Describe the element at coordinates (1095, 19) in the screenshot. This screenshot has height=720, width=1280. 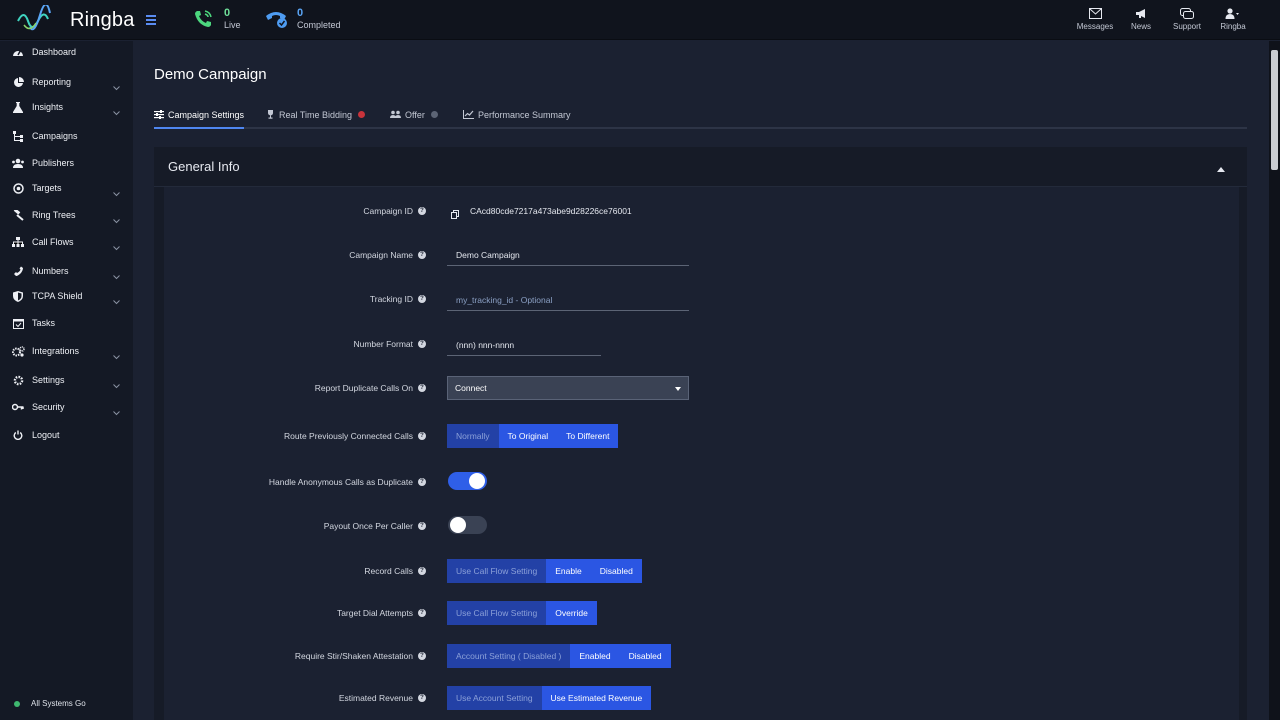
I see `messages-link: Messages` at that location.